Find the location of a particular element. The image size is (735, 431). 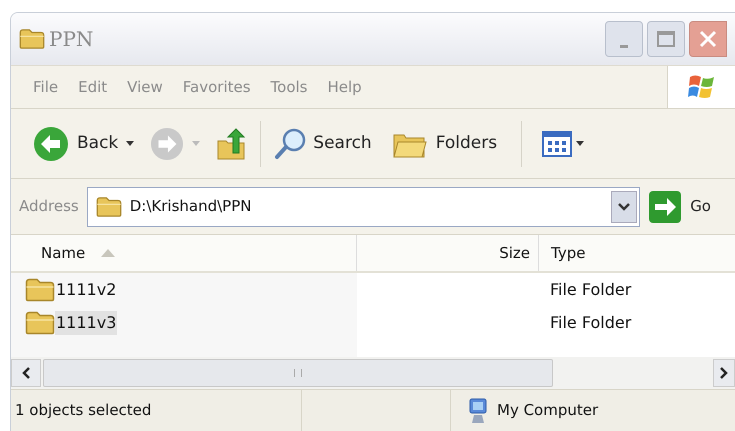

sort-arrow-icon is located at coordinates (108, 253).